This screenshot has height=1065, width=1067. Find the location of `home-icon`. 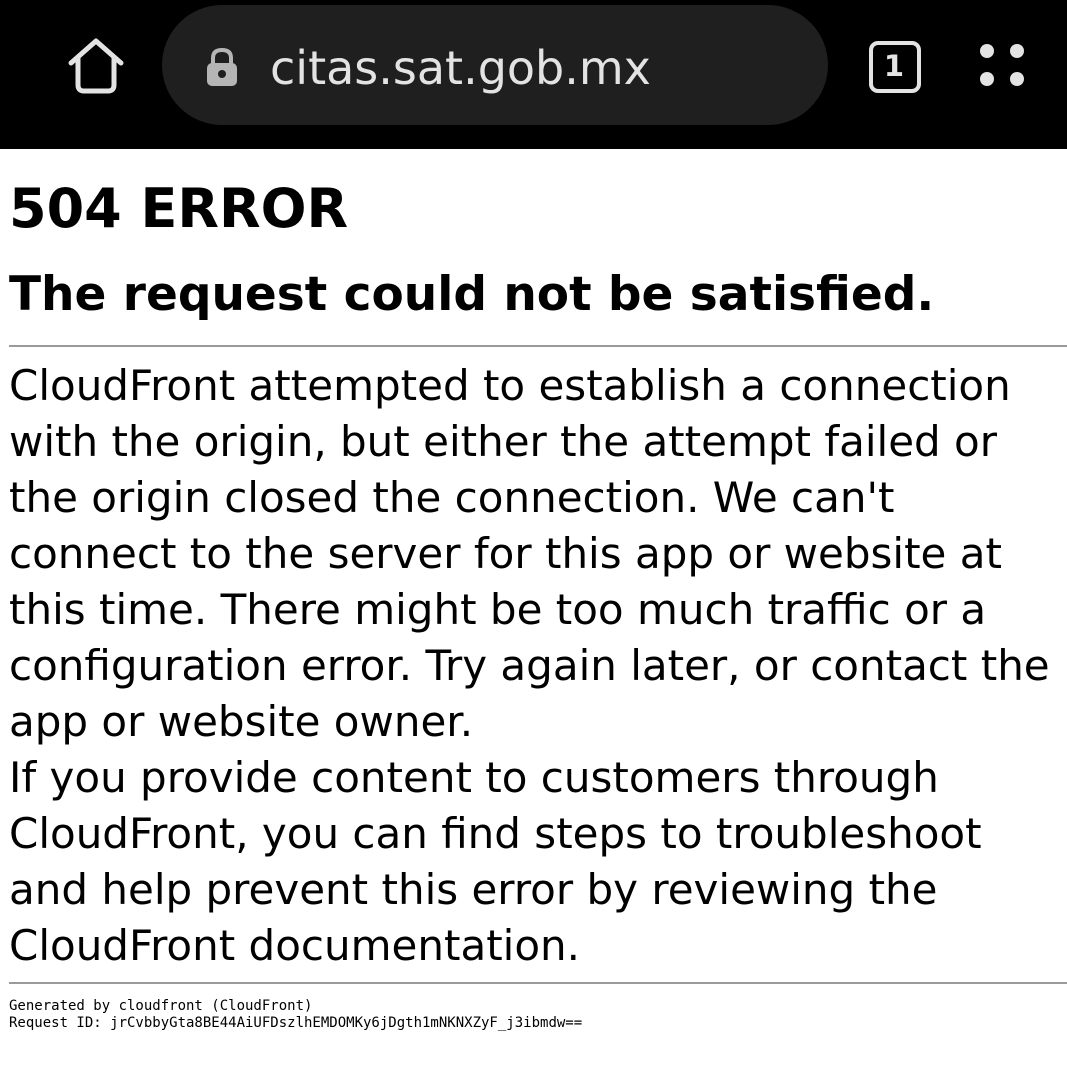

home-icon is located at coordinates (96, 66).